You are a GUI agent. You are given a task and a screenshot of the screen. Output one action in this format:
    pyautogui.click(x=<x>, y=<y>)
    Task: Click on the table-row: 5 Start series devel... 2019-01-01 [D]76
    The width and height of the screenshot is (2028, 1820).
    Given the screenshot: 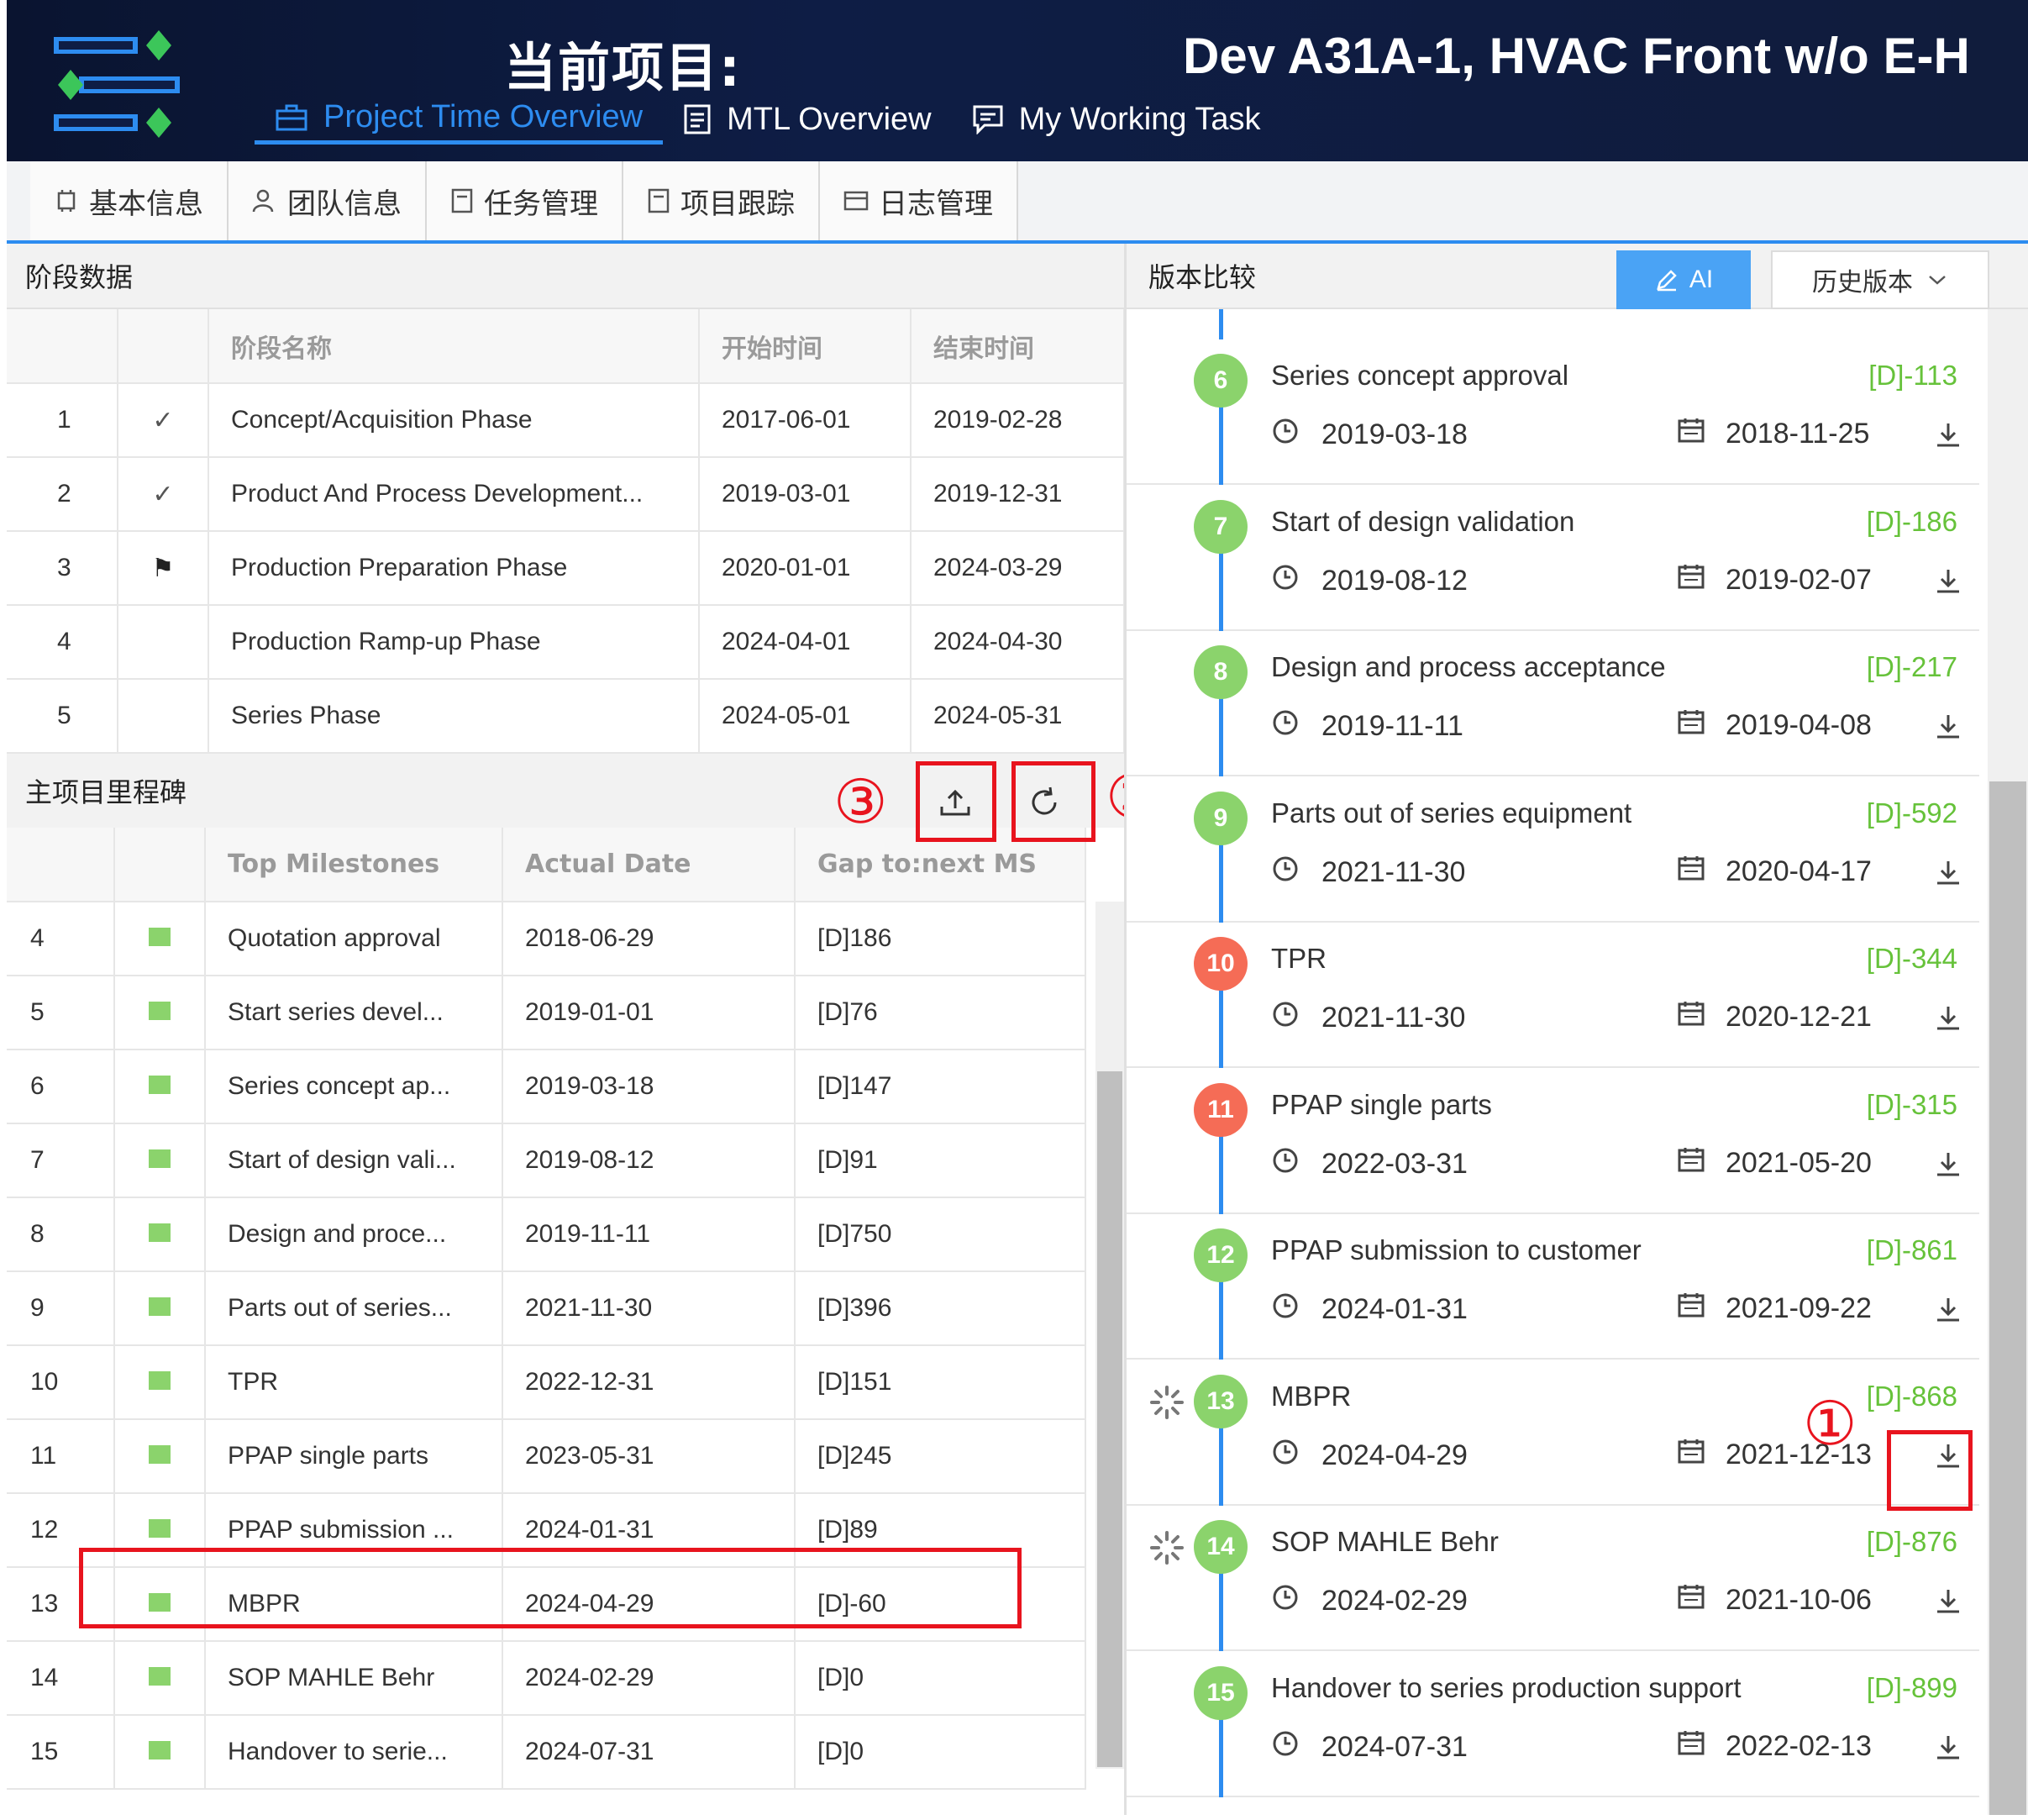 What is the action you would take?
    pyautogui.click(x=546, y=1013)
    